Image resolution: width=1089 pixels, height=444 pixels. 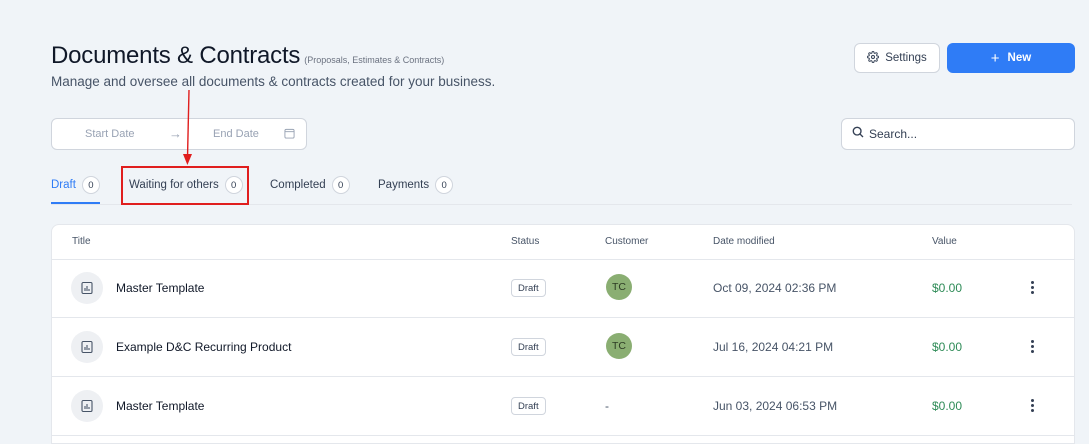 I want to click on settings-label: Settings, so click(x=906, y=58).